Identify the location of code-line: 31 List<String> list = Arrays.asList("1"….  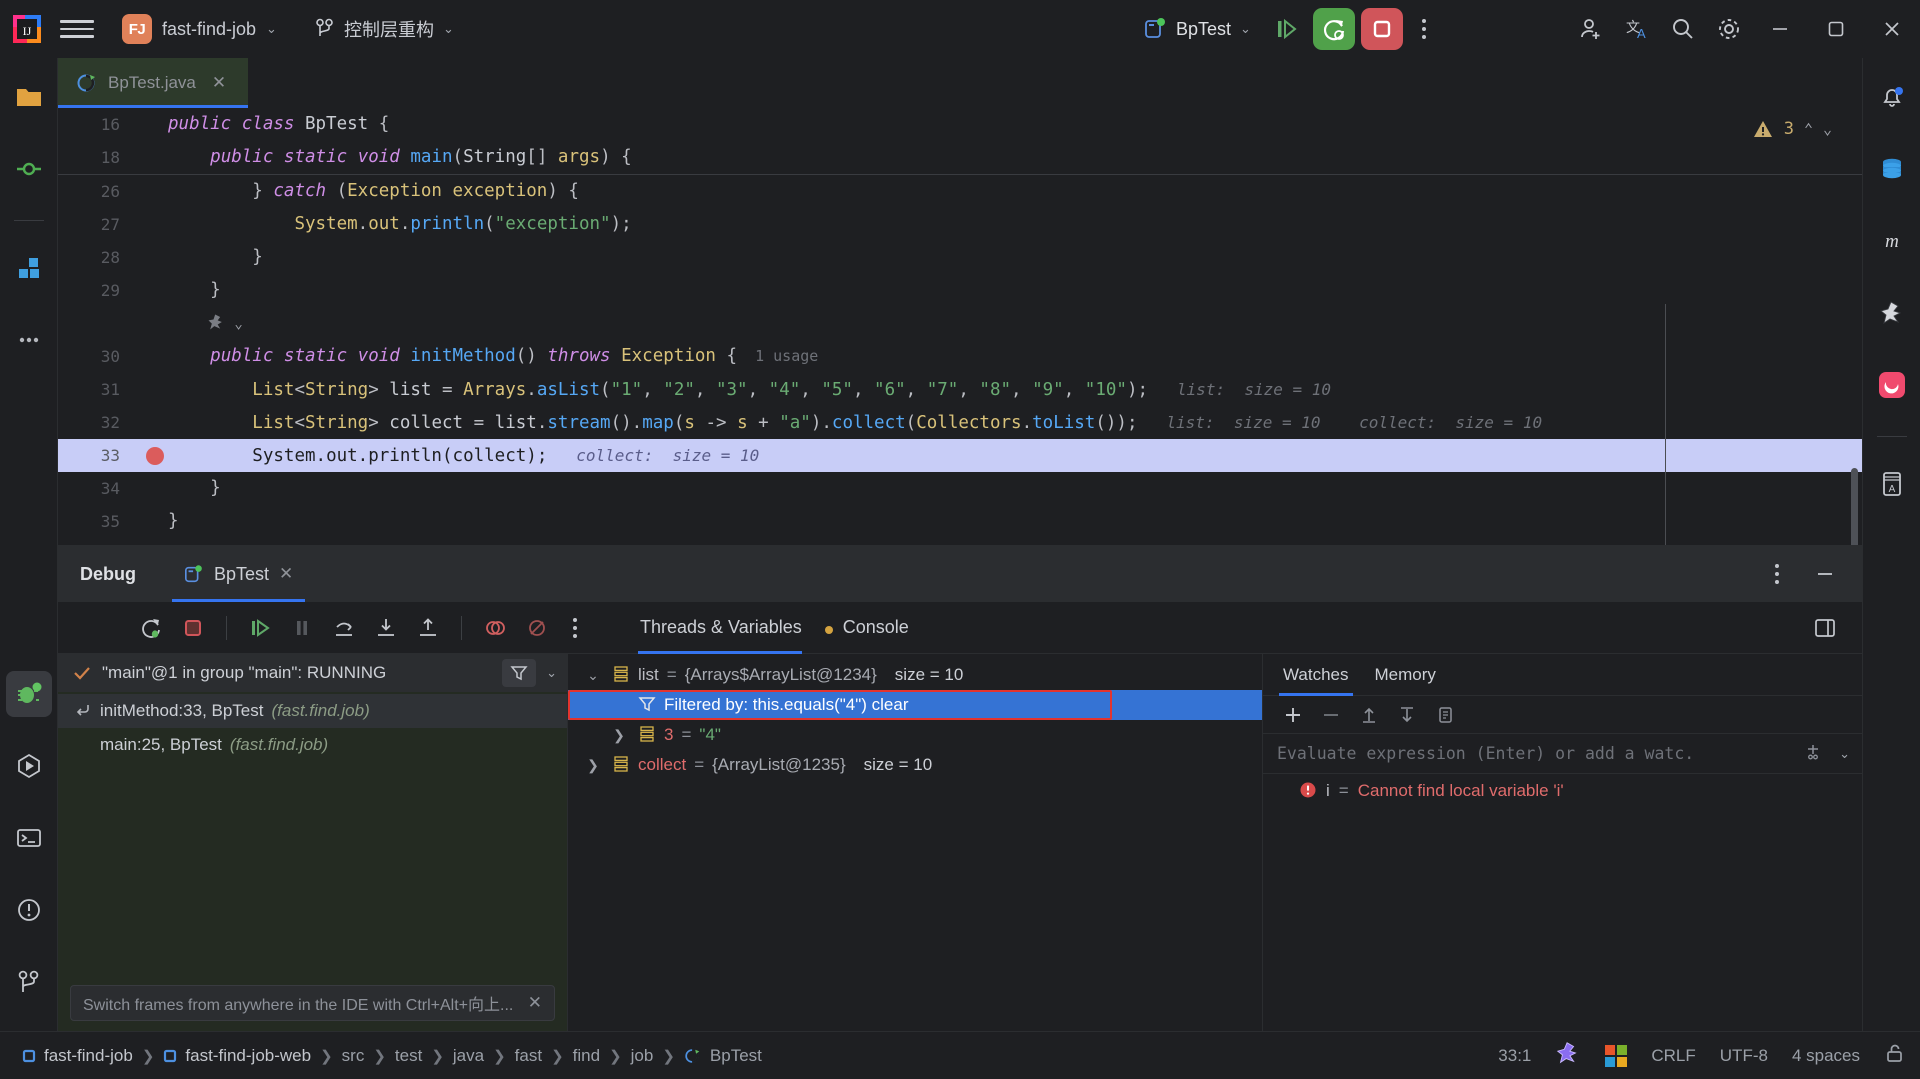
(960, 389).